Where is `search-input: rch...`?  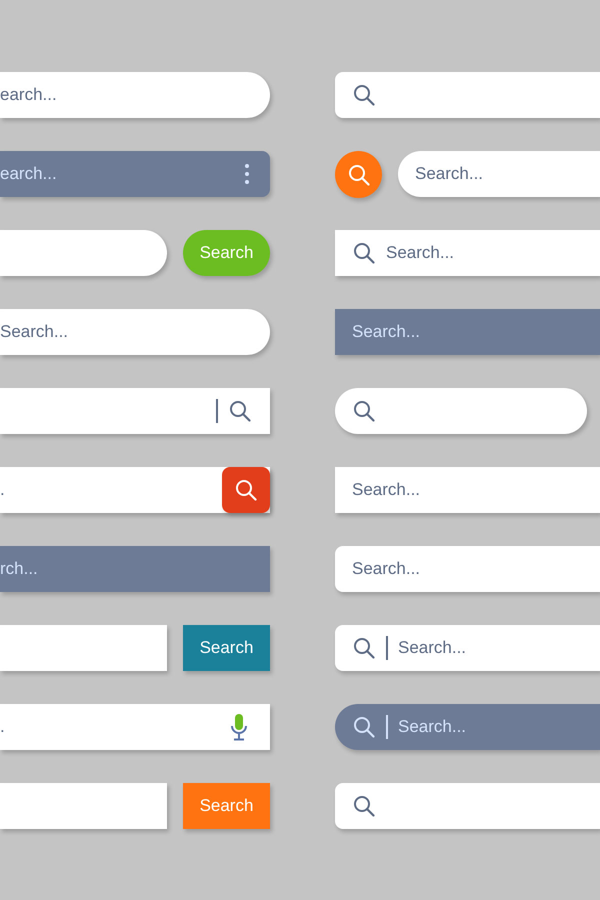 search-input: rch... is located at coordinates (126, 569).